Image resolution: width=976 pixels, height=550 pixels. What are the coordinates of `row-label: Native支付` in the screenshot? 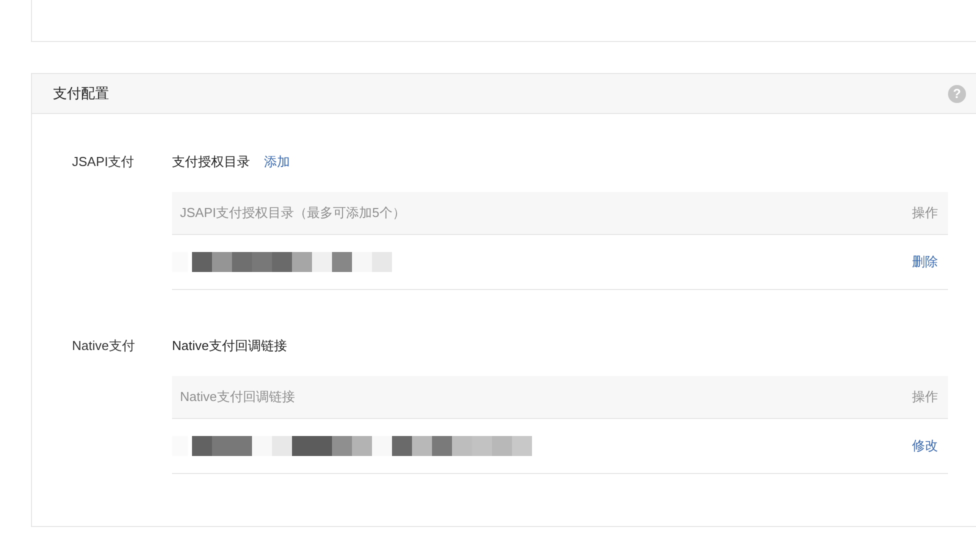 It's located at (104, 346).